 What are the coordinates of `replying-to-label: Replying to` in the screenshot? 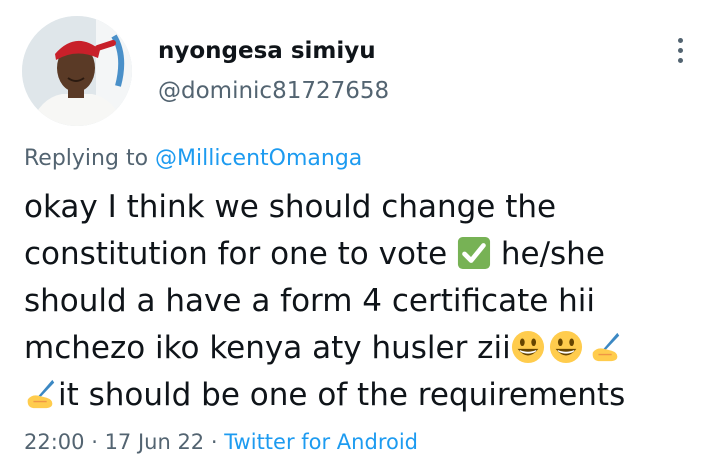 It's located at (86, 158).